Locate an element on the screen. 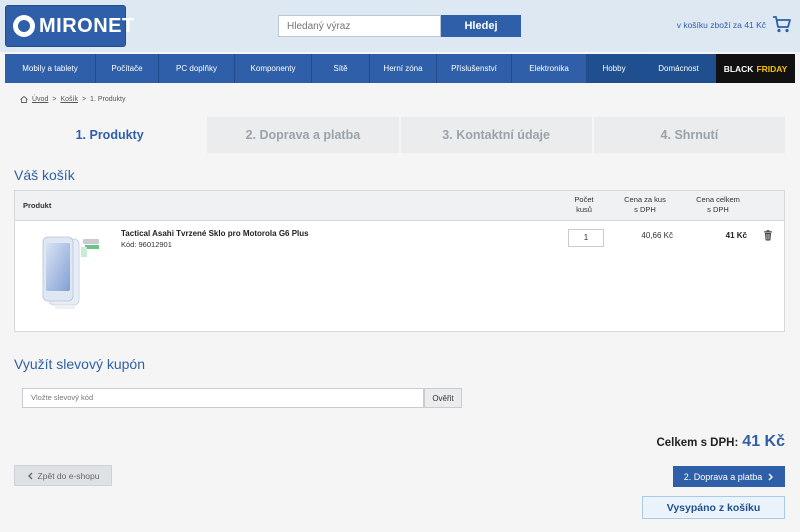 Image resolution: width=800 pixels, height=532 pixels. trash-icon is located at coordinates (768, 235).